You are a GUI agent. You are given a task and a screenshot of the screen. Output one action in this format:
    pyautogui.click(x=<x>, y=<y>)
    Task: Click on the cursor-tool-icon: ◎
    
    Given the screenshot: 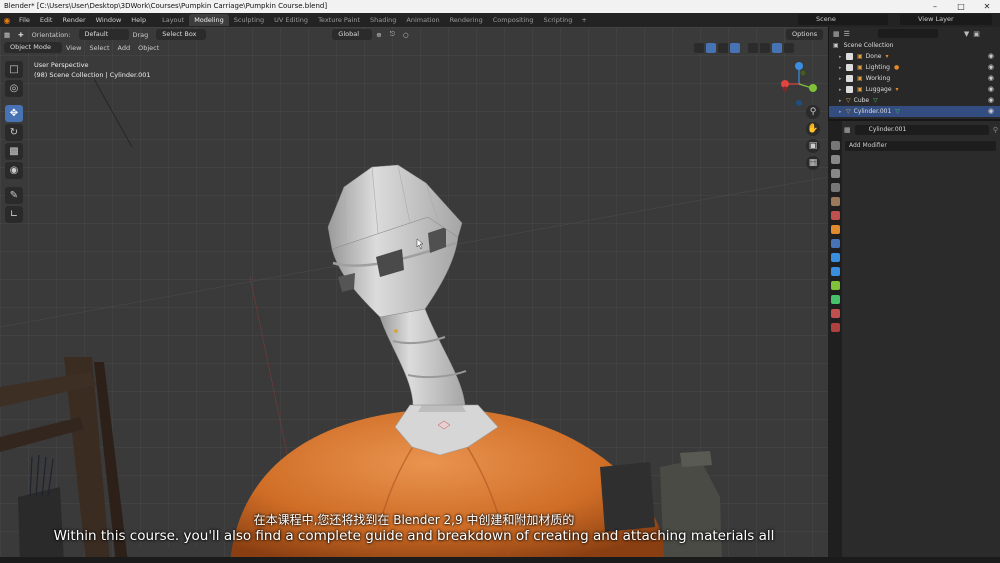 What is the action you would take?
    pyautogui.click(x=14, y=88)
    